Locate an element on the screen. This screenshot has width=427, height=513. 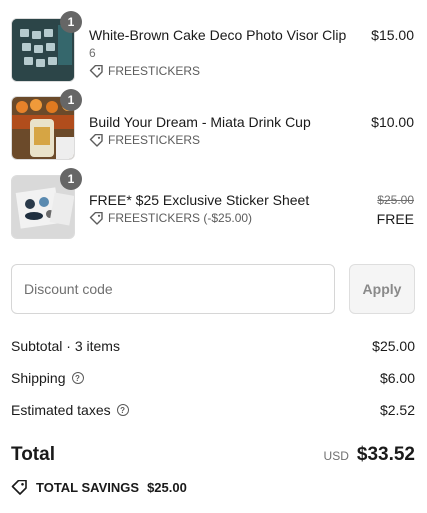
item-price: $15.00 is located at coordinates (392, 35).